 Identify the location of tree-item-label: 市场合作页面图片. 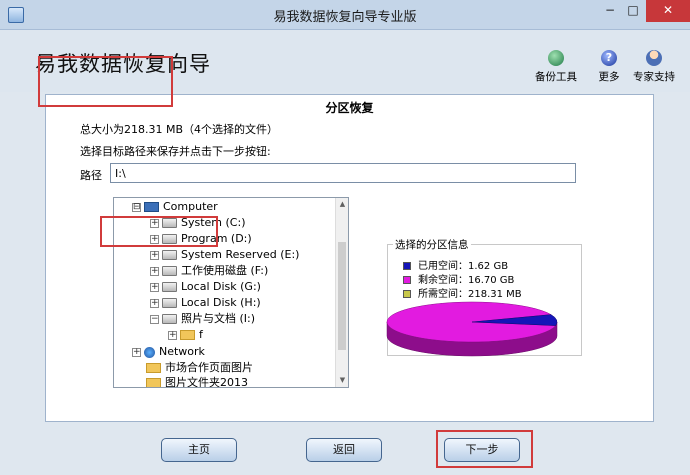
(209, 367).